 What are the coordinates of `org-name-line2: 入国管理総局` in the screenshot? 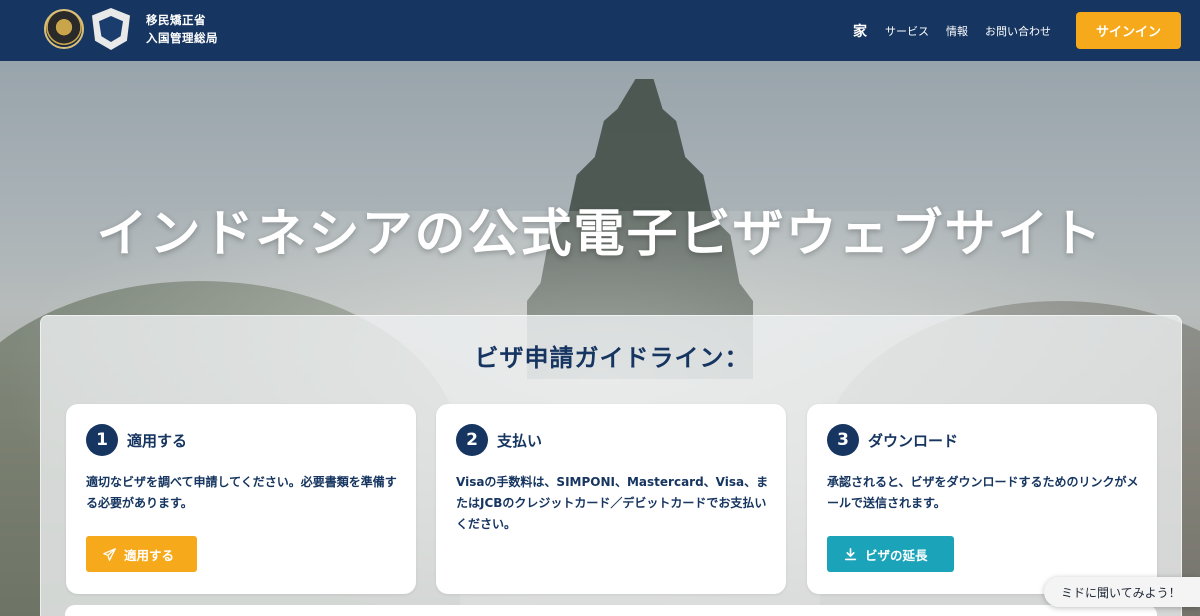 It's located at (182, 38).